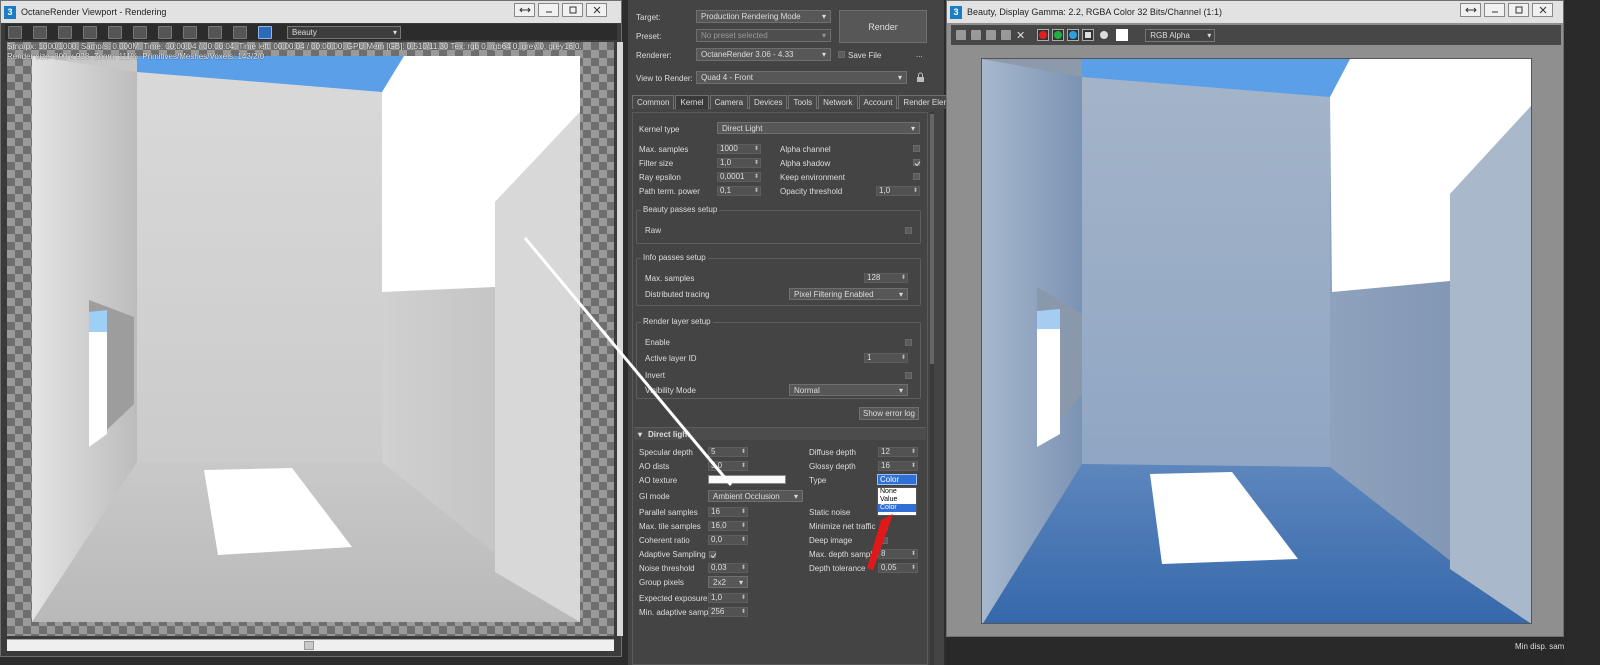 The height and width of the screenshot is (665, 1600). What do you see at coordinates (763, 54) in the screenshot?
I see `renderer-select: OctaneRender 3.06 - 4.33` at bounding box center [763, 54].